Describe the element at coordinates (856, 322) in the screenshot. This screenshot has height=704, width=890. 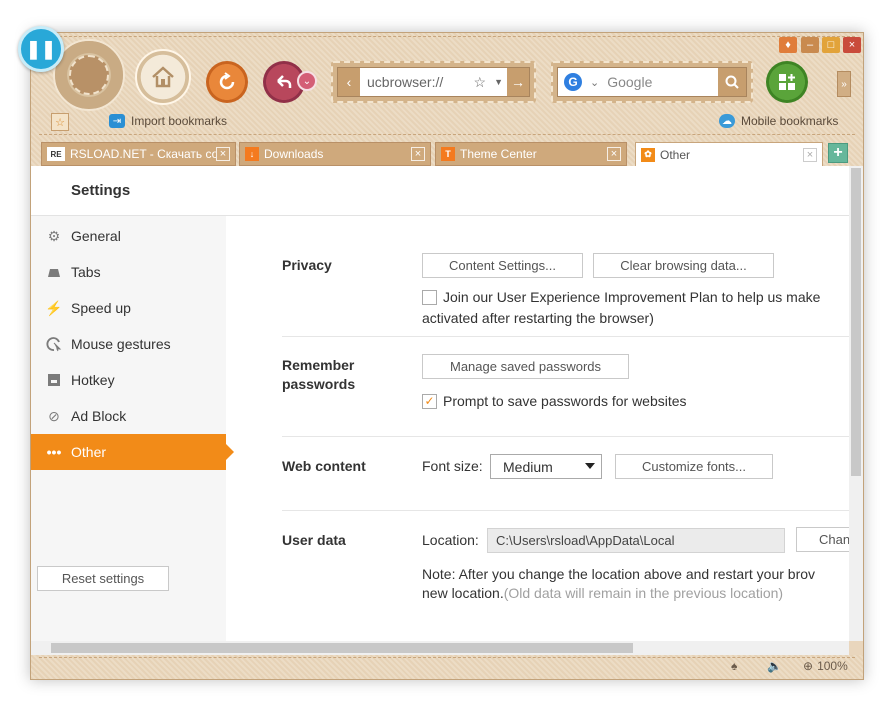
I see `vertical-scroll-thumb` at that location.